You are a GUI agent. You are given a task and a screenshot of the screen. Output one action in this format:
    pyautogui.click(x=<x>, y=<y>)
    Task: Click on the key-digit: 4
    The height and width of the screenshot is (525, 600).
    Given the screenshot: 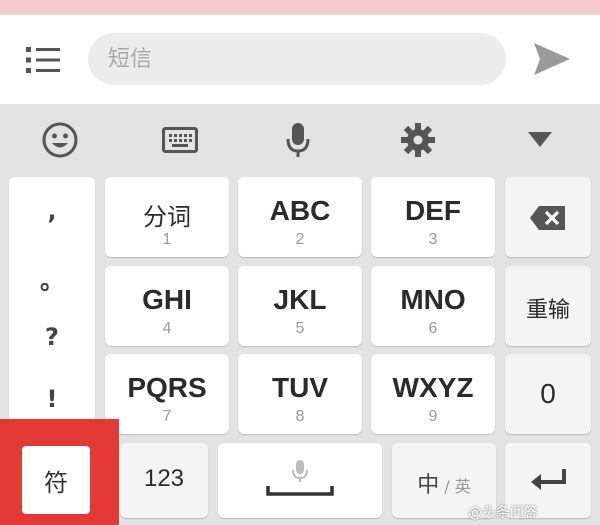 What is the action you would take?
    pyautogui.click(x=167, y=328)
    